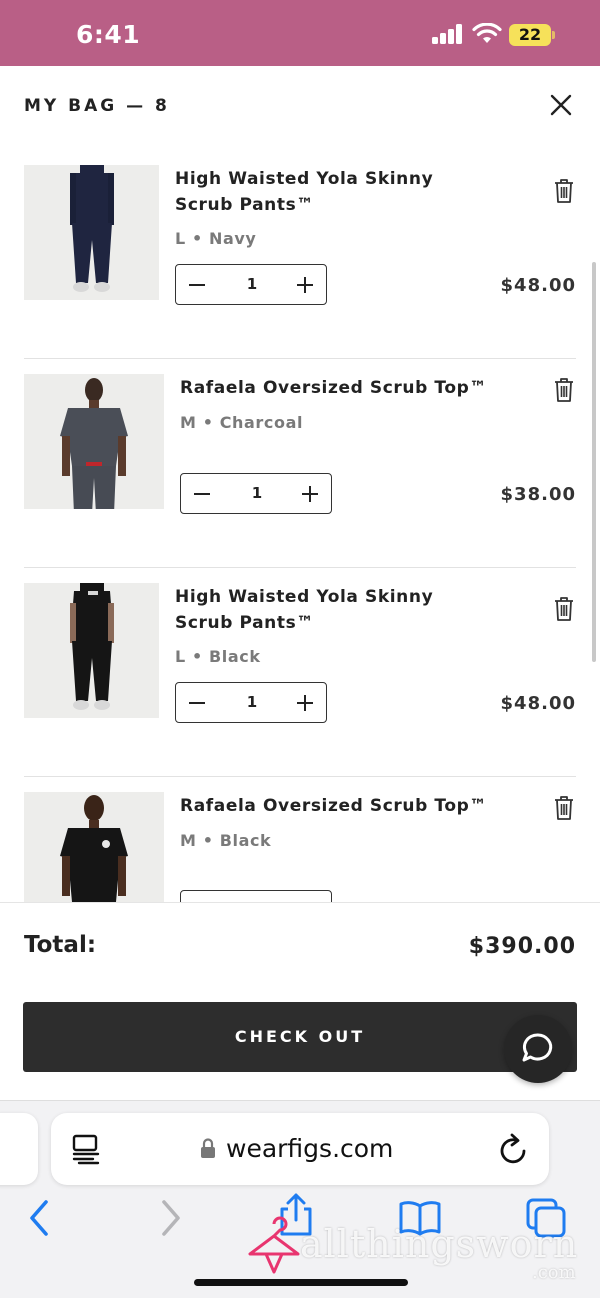 The width and height of the screenshot is (600, 1298). What do you see at coordinates (300, 902) in the screenshot?
I see `footer-divider` at bounding box center [300, 902].